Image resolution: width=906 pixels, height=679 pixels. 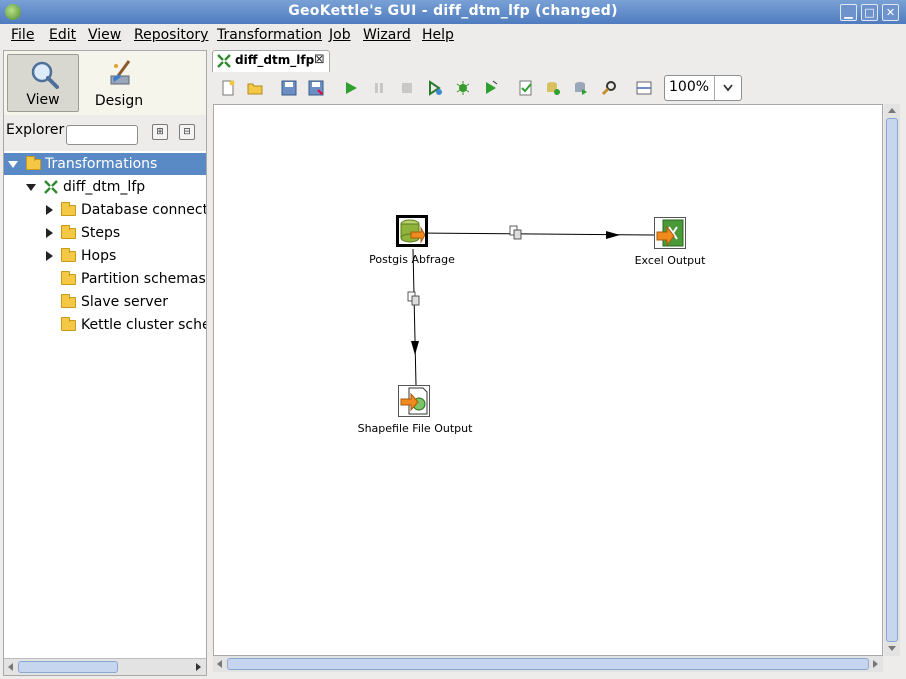 What do you see at coordinates (104, 35) in the screenshot?
I see `menu-view: View` at bounding box center [104, 35].